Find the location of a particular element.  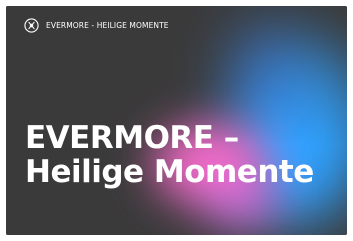

brand-header: EVERMORE - HEILIGE MOMENTE is located at coordinates (96, 25).